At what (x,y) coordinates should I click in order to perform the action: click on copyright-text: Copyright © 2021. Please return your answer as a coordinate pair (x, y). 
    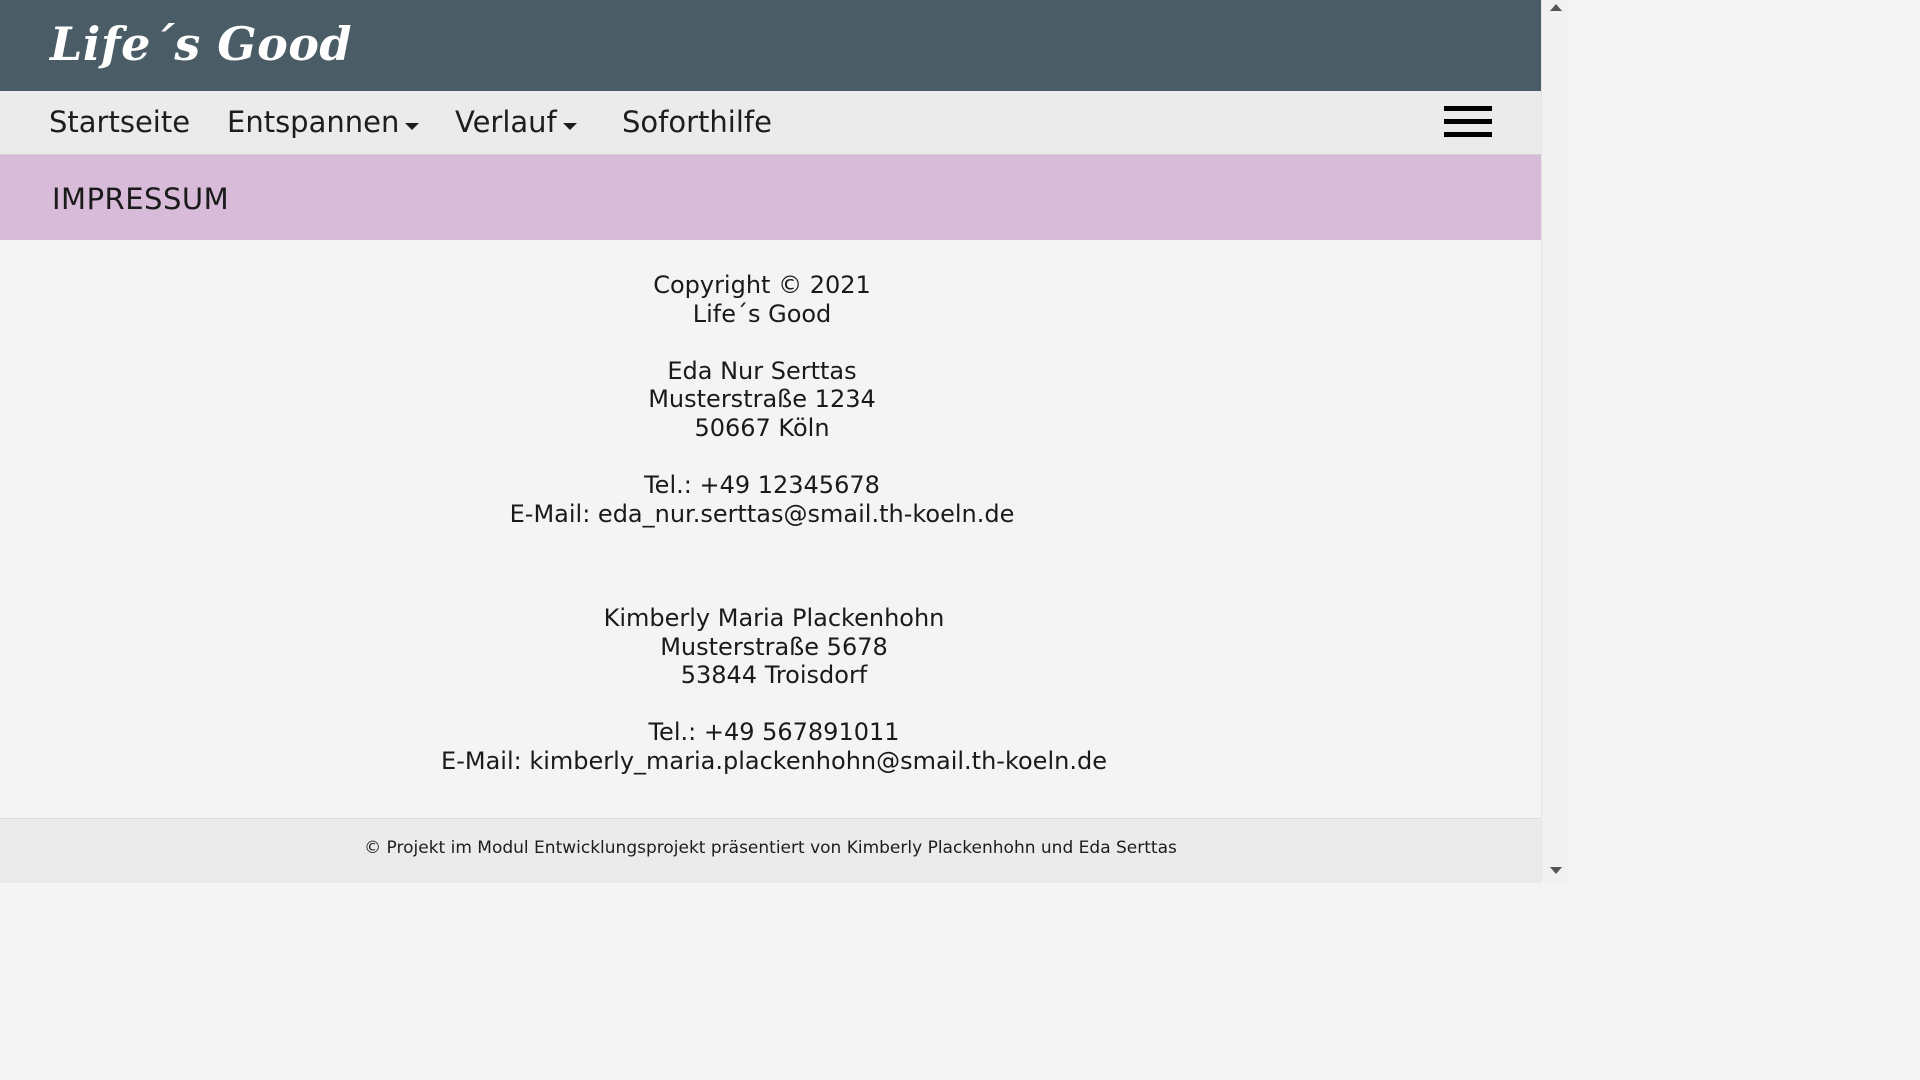
    Looking at the image, I should click on (762, 285).